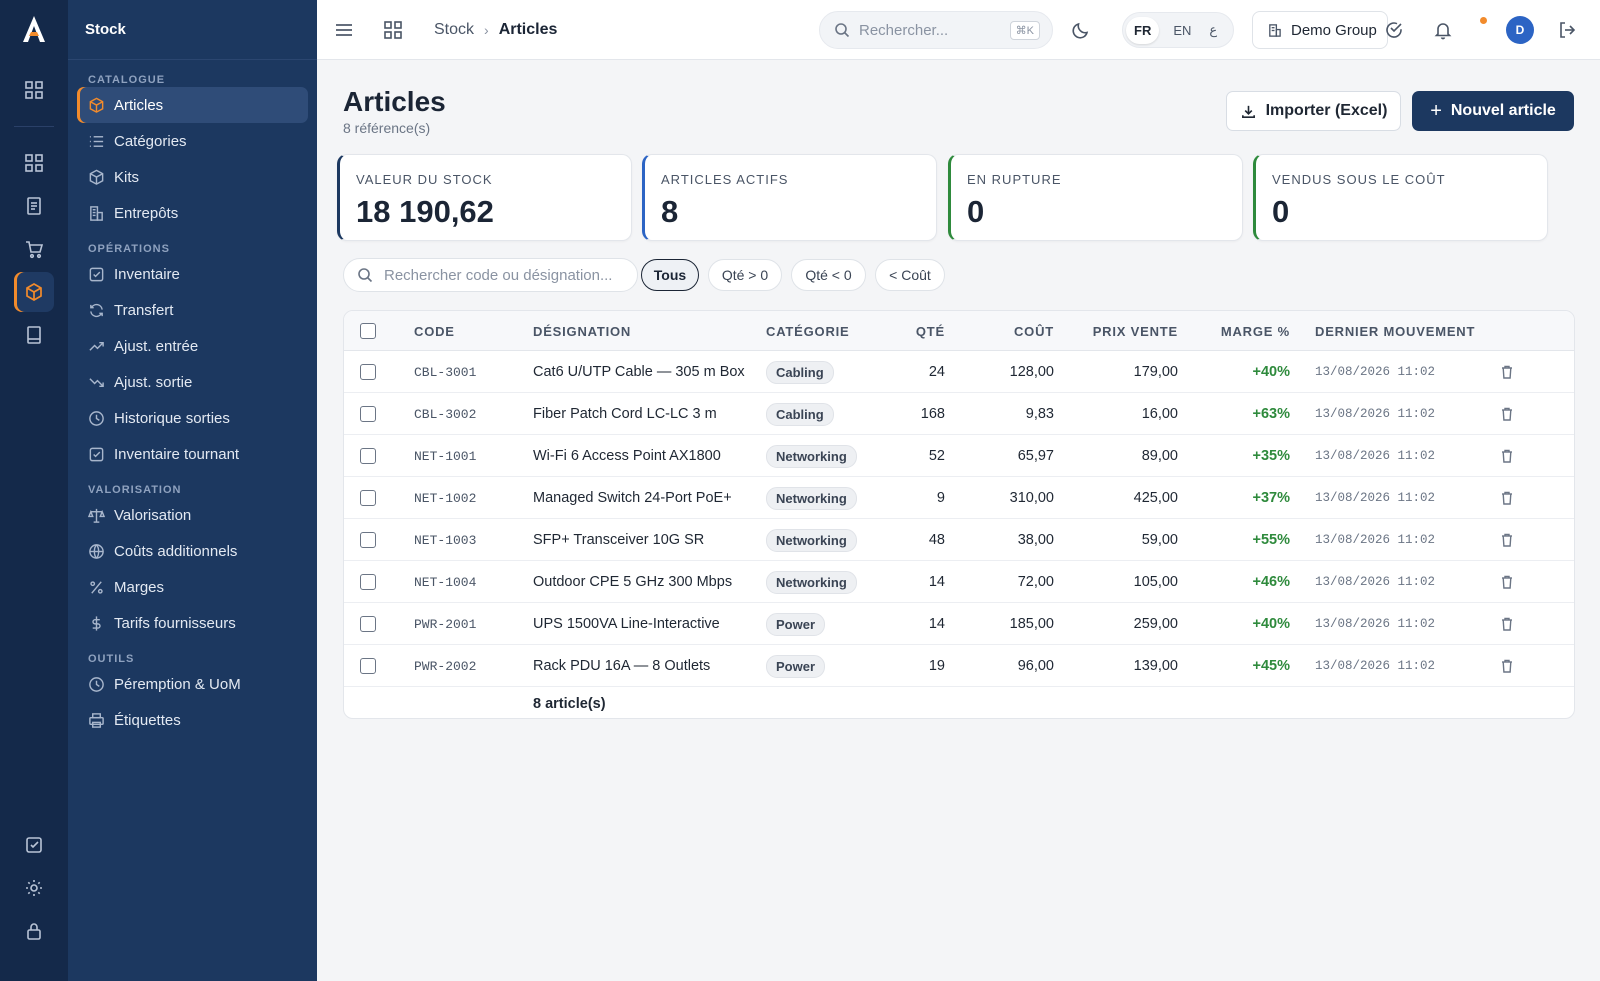 This screenshot has width=1600, height=981. I want to click on sidebar-item-ajust-entree: Ajust. entrée, so click(192, 346).